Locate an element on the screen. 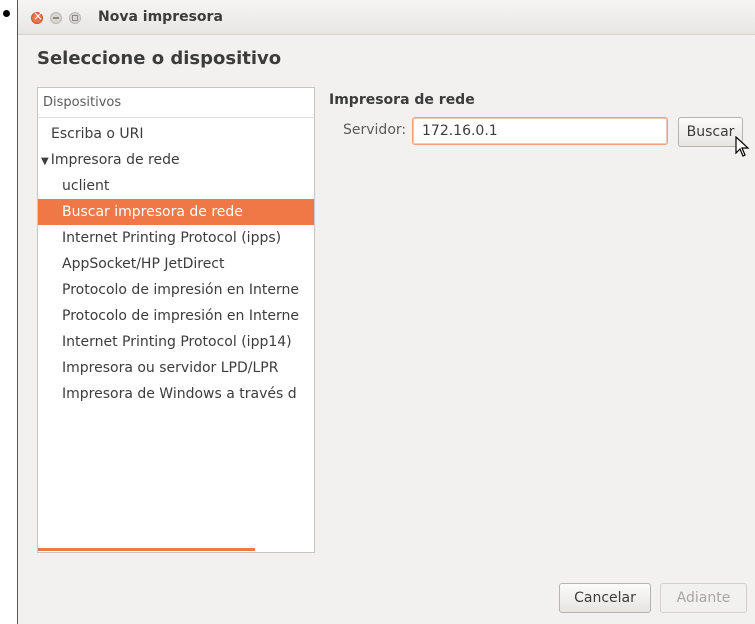 The image size is (755, 624). device-item-label: Internet Printing Protocol (ipp14) is located at coordinates (177, 342).